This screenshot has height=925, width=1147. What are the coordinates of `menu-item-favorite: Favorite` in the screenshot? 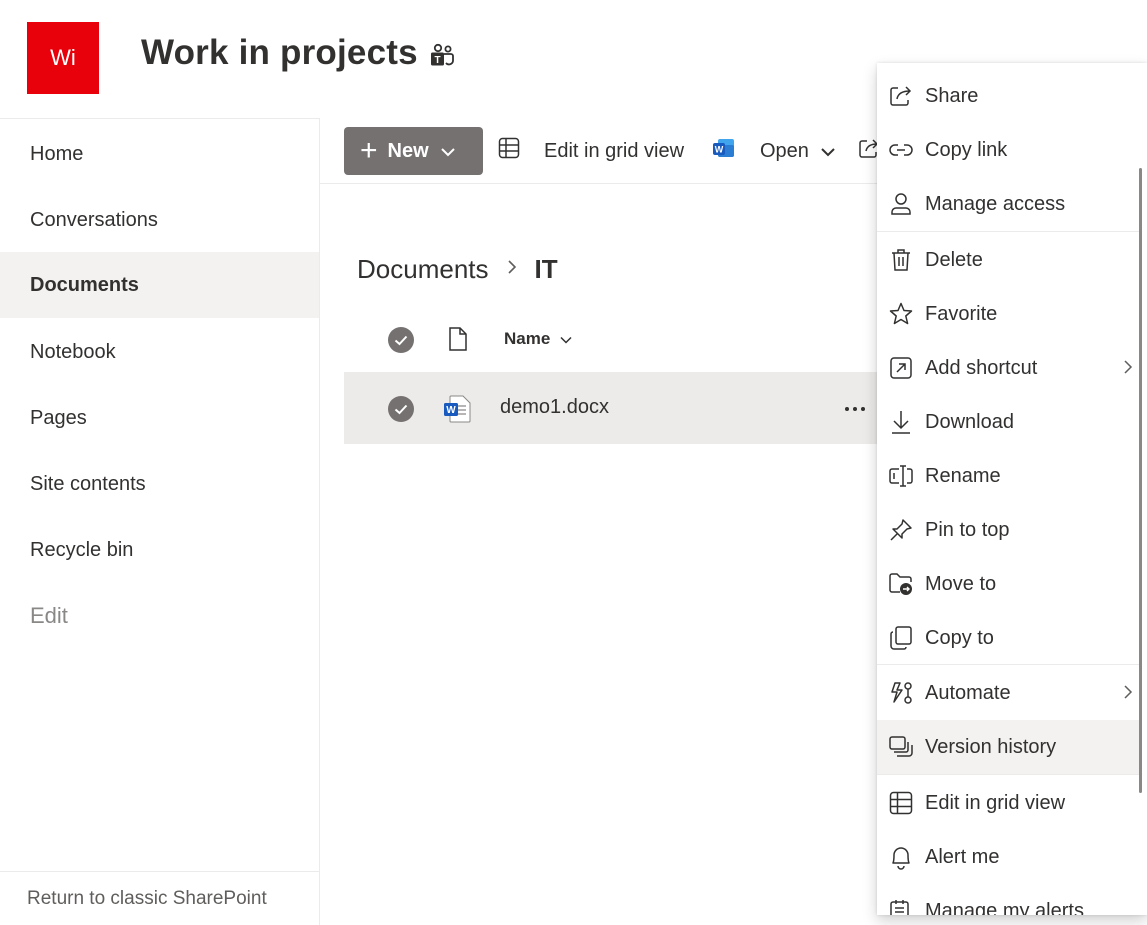 It's located at (1008, 314).